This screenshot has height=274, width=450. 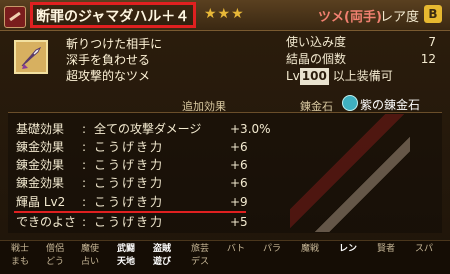 I want to click on claw-category-icon, so click(x=15, y=17).